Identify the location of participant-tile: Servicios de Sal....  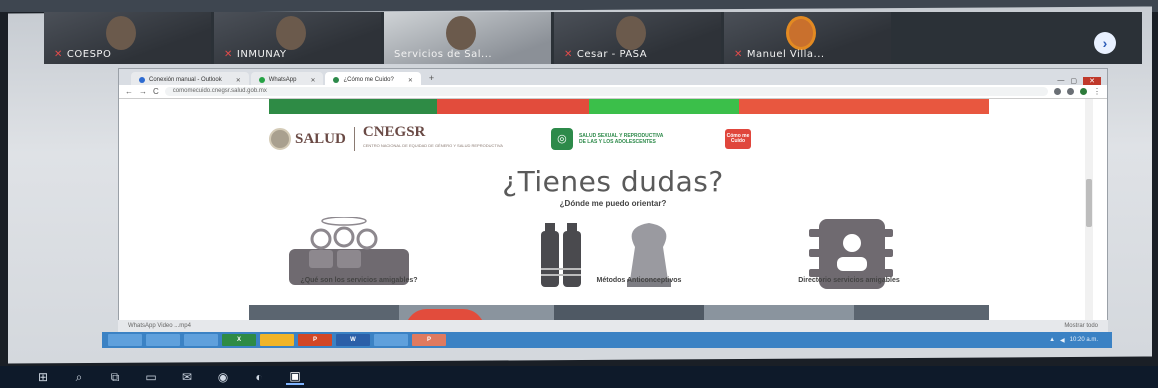
(467, 38).